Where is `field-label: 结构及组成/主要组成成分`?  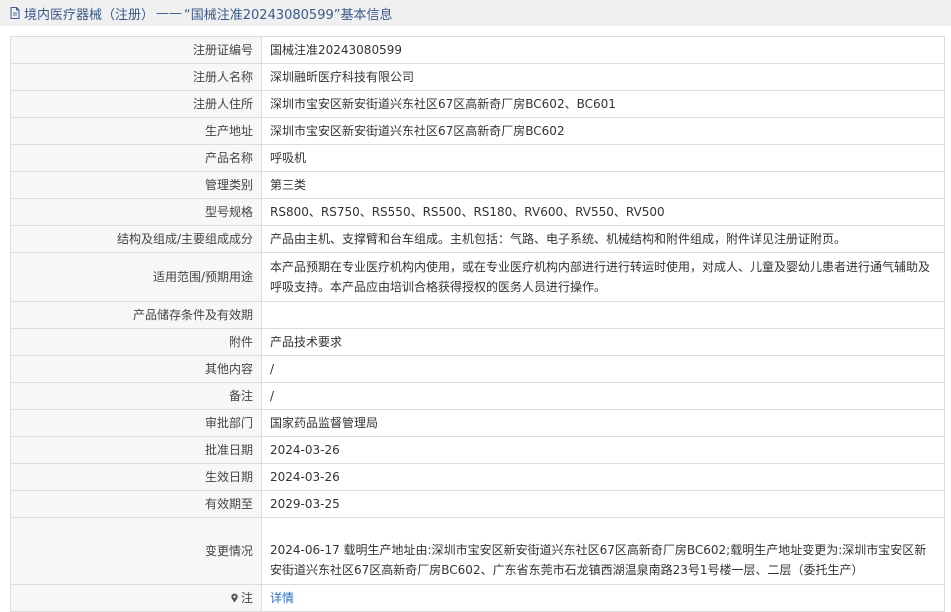 field-label: 结构及组成/主要组成成分 is located at coordinates (136, 239).